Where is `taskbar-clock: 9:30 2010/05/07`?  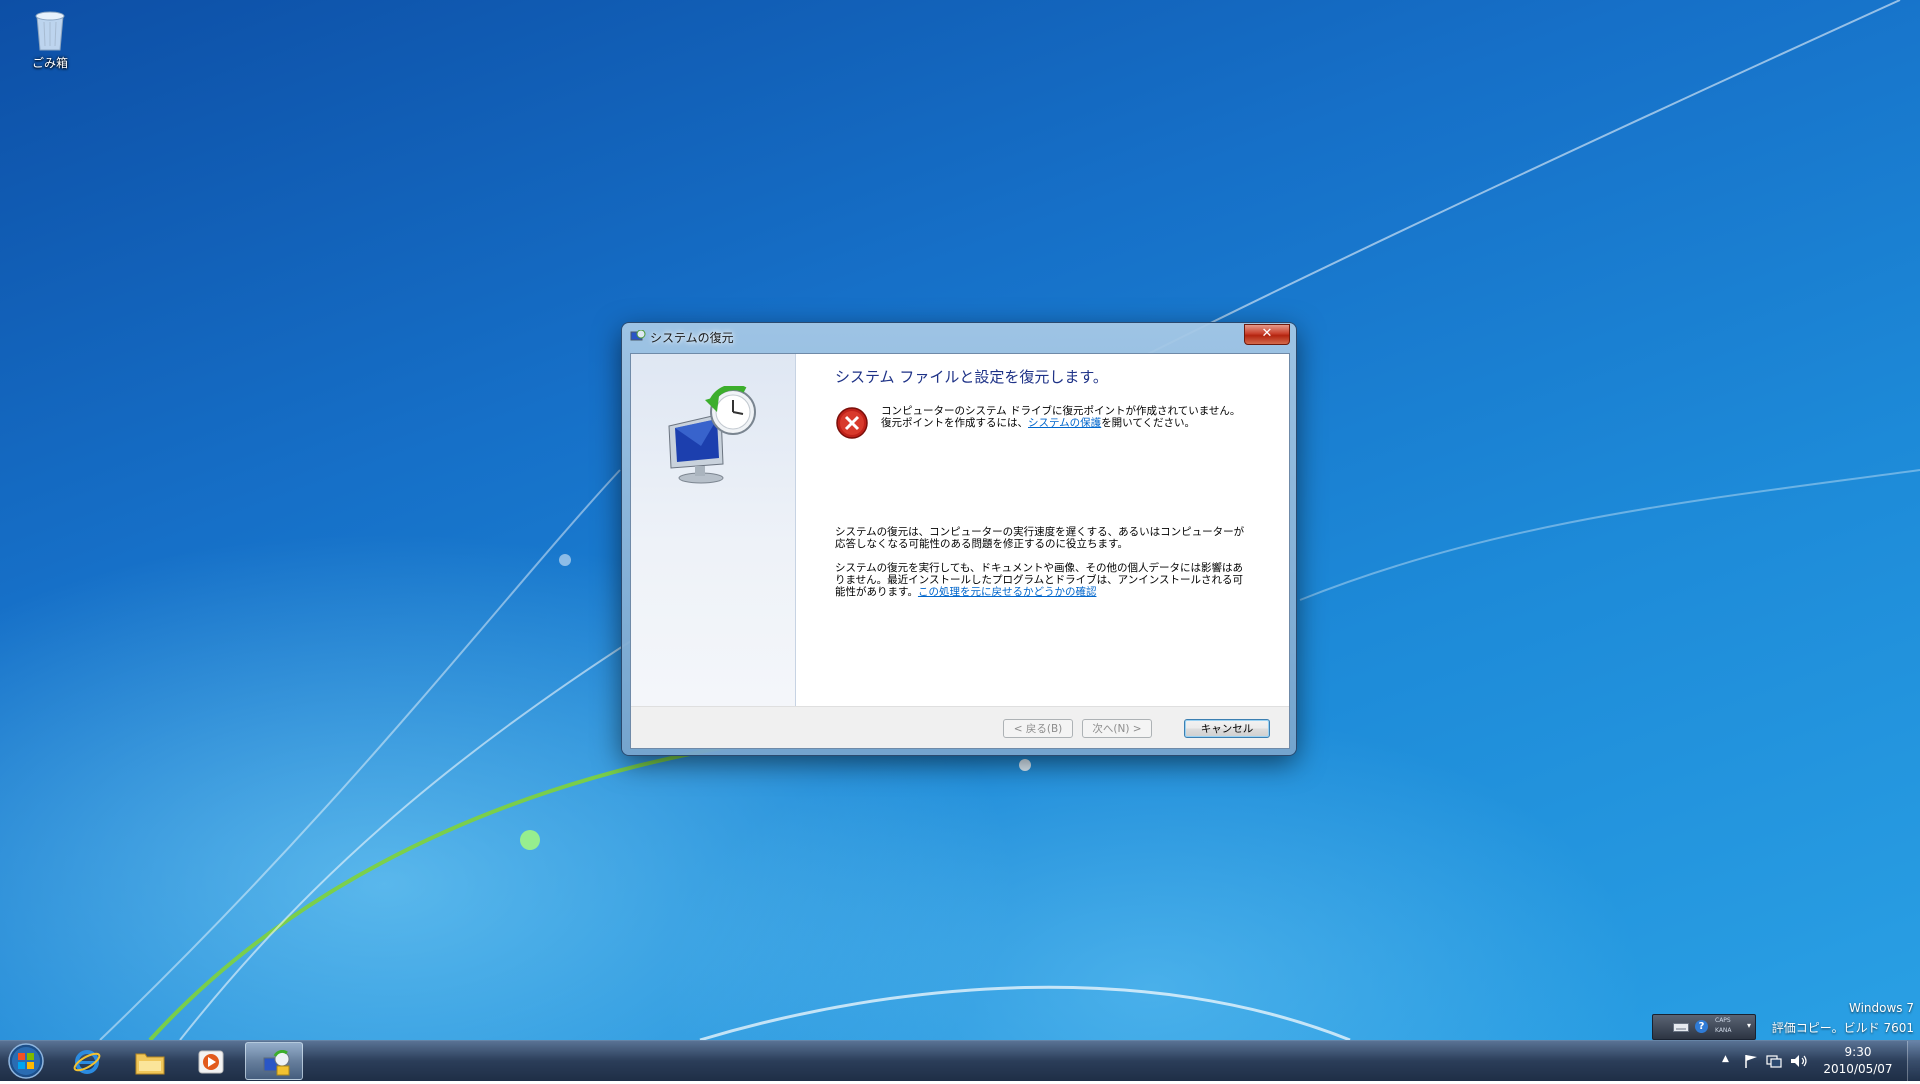
taskbar-clock: 9:30 2010/05/07 is located at coordinates (1858, 1061).